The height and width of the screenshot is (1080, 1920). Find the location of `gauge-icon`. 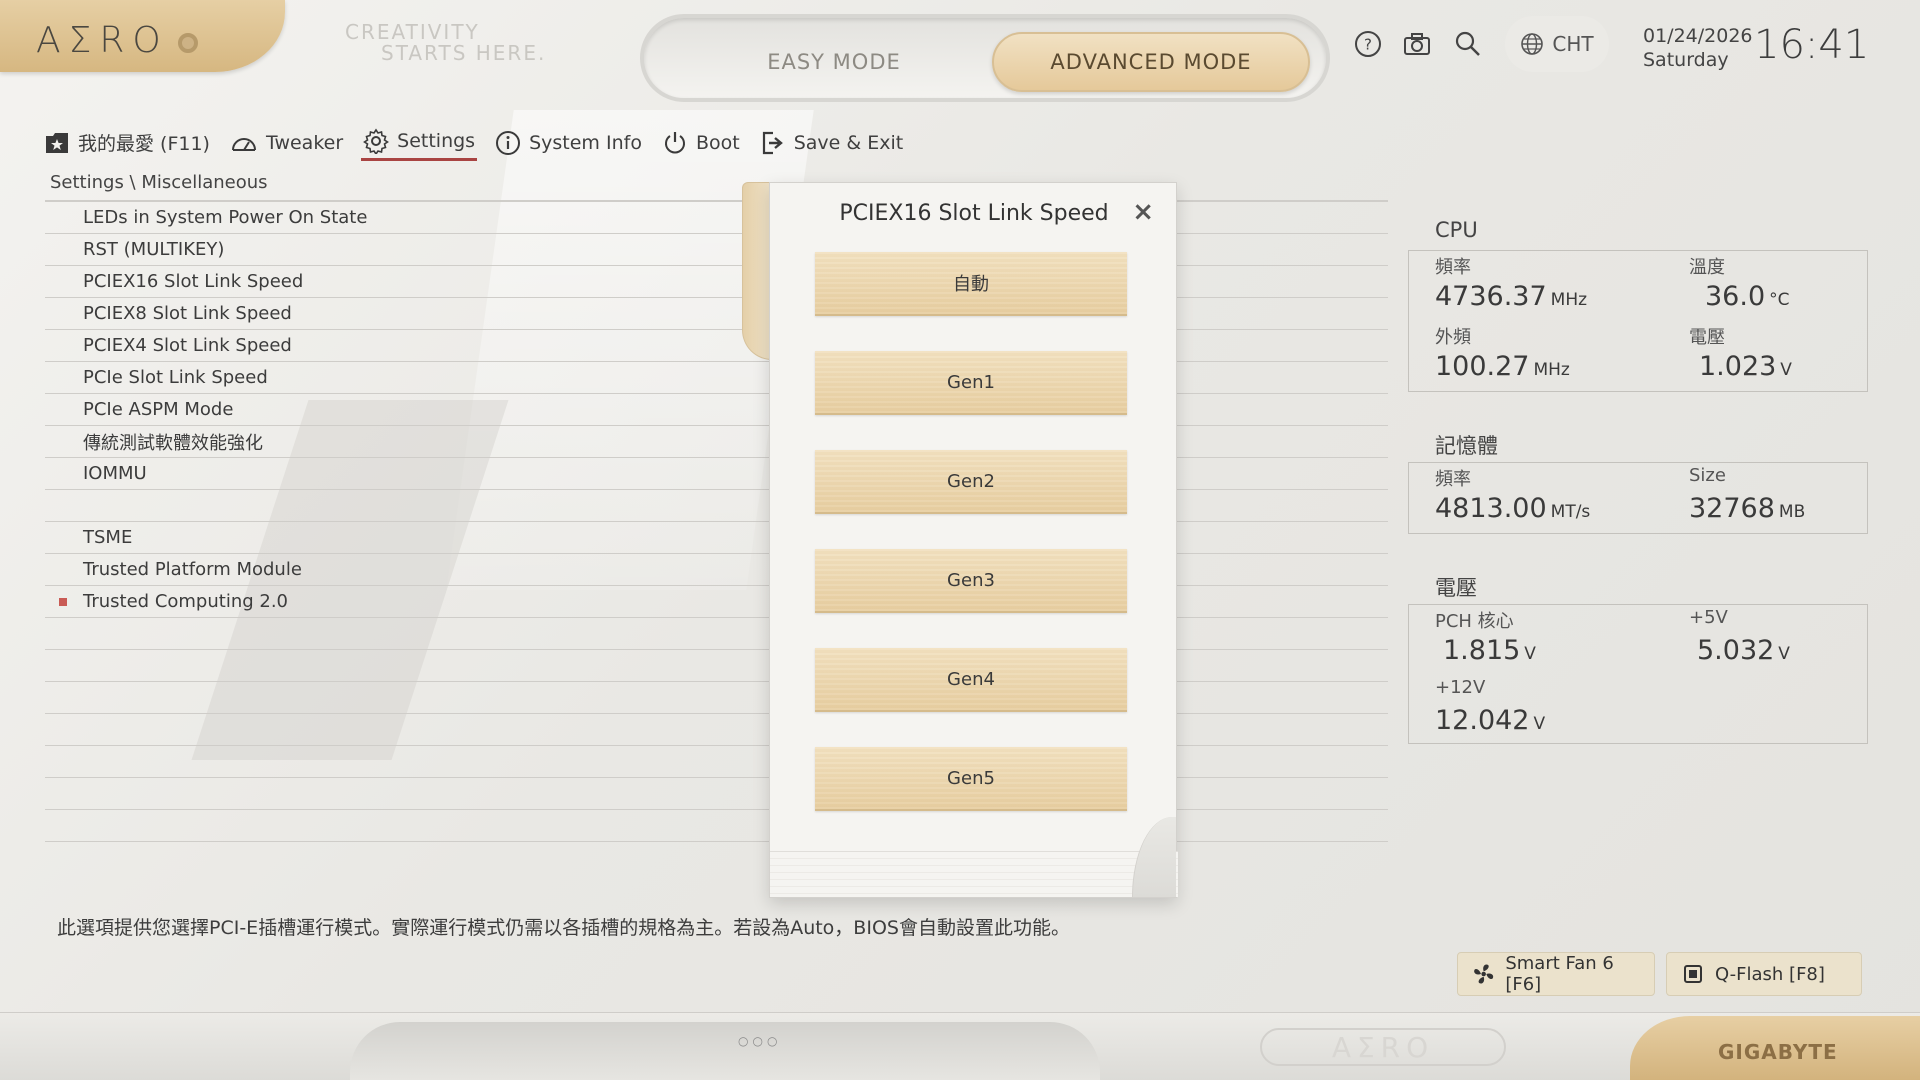

gauge-icon is located at coordinates (243, 144).